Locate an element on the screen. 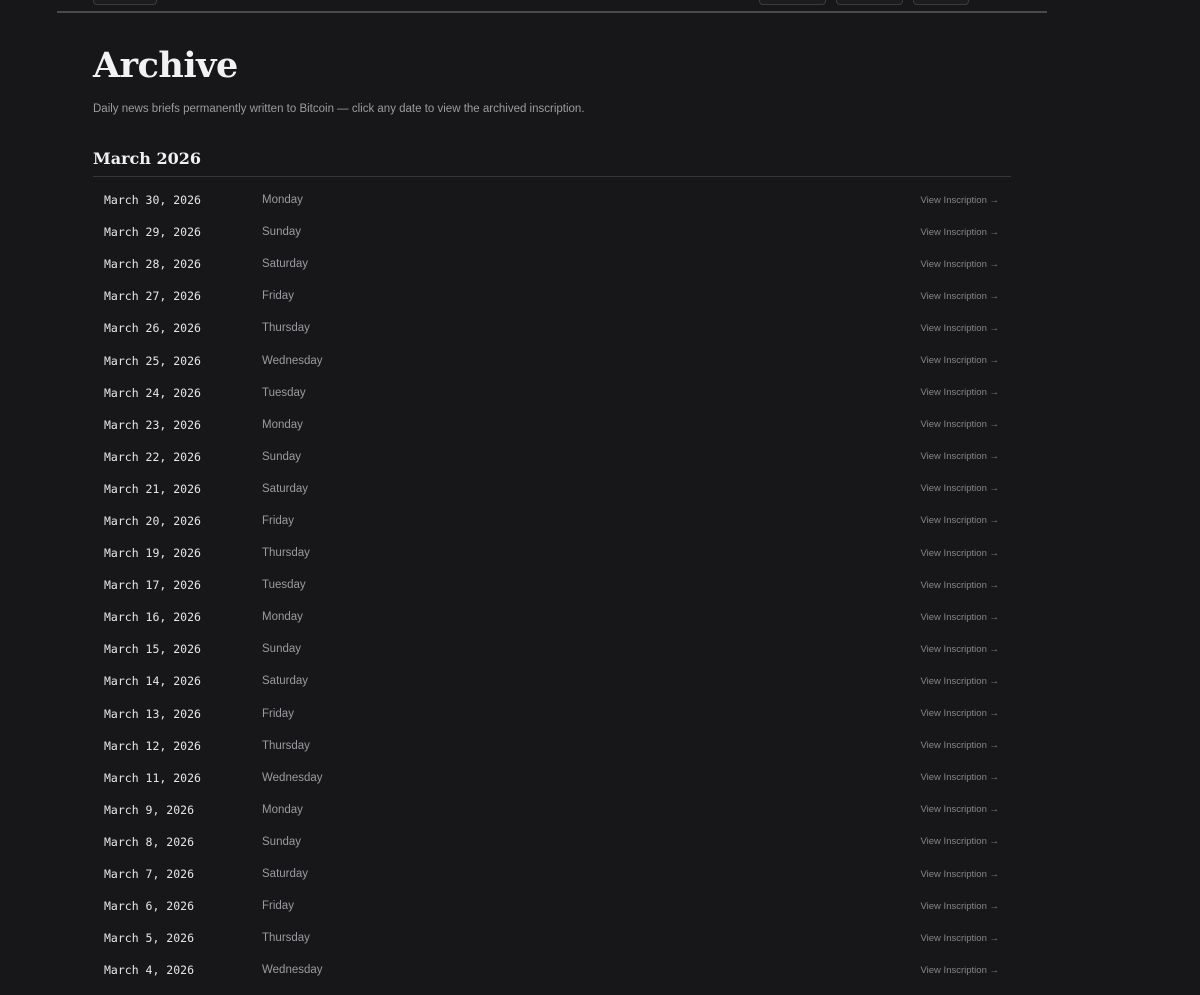 This screenshot has height=995, width=1200. entry-date: March 9, 2026 is located at coordinates (149, 810).